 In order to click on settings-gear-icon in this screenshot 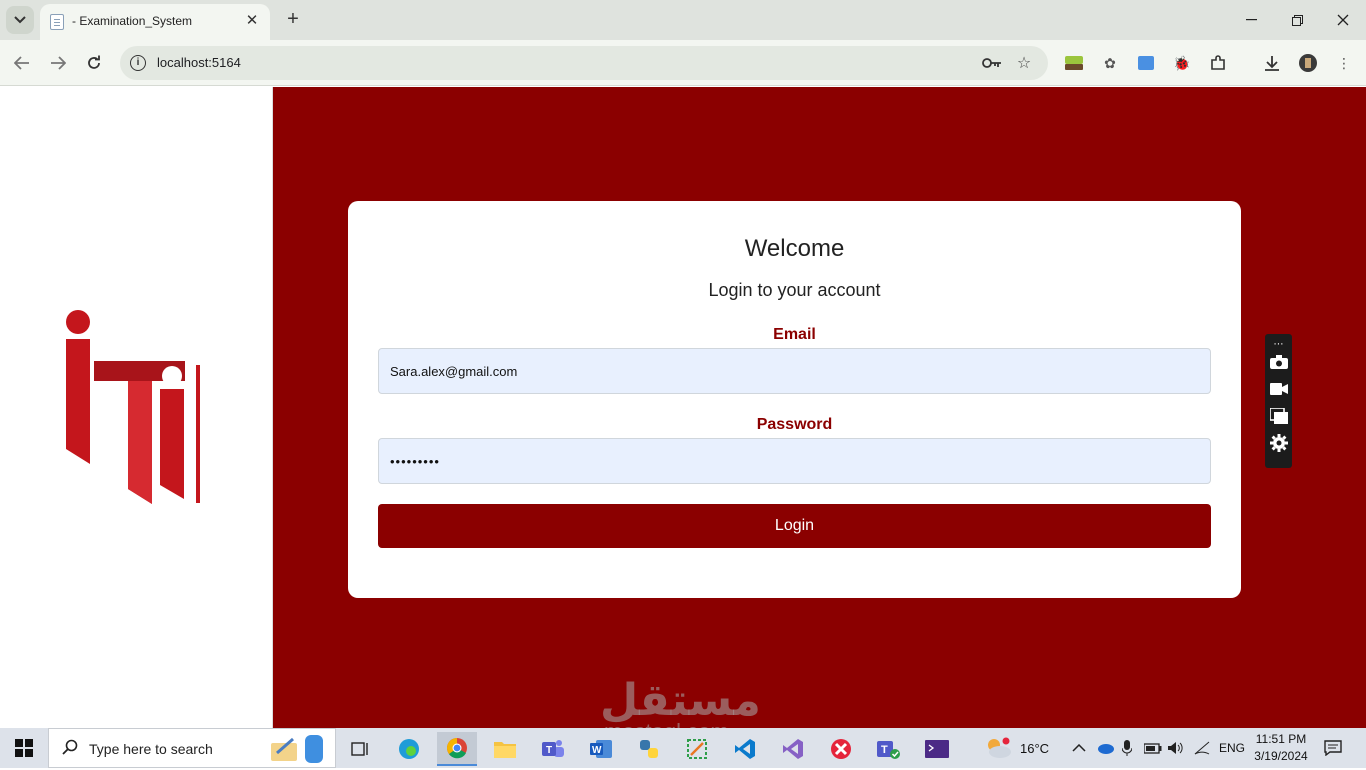, I will do `click(1278, 442)`.